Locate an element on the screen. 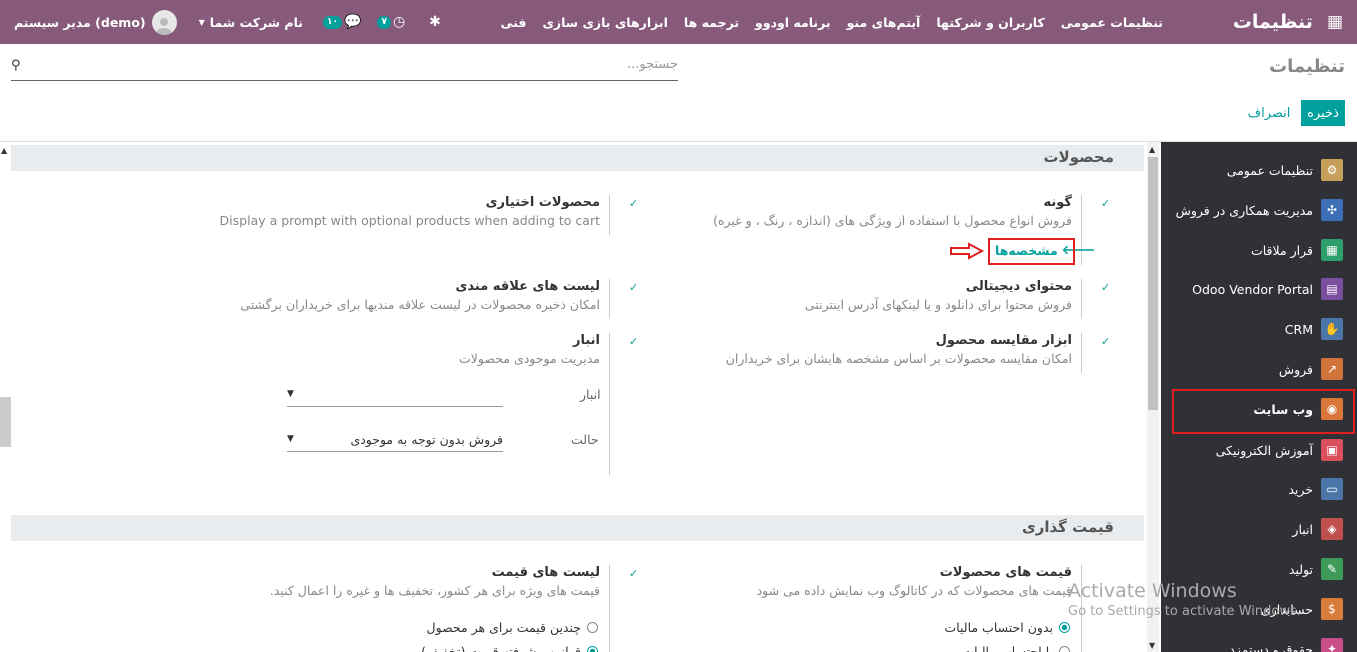 The height and width of the screenshot is (652, 1357). sidebar-item-label: خرید is located at coordinates (1300, 489).